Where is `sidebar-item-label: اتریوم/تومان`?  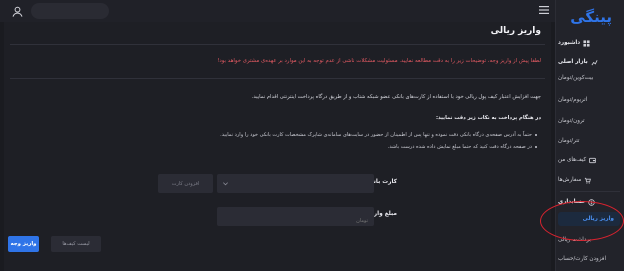 sidebar-item-label: اتریوم/تومان is located at coordinates (573, 100).